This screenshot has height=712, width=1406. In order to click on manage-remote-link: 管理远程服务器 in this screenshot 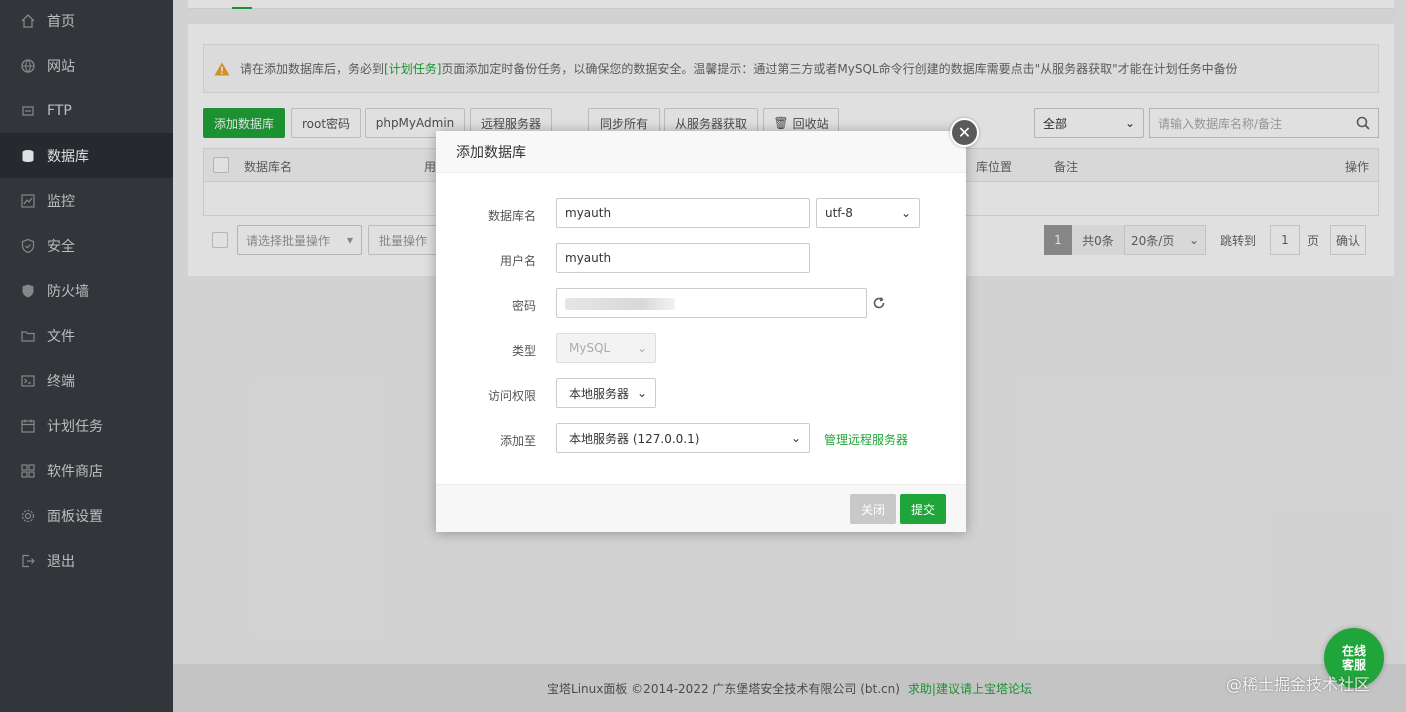, I will do `click(866, 439)`.